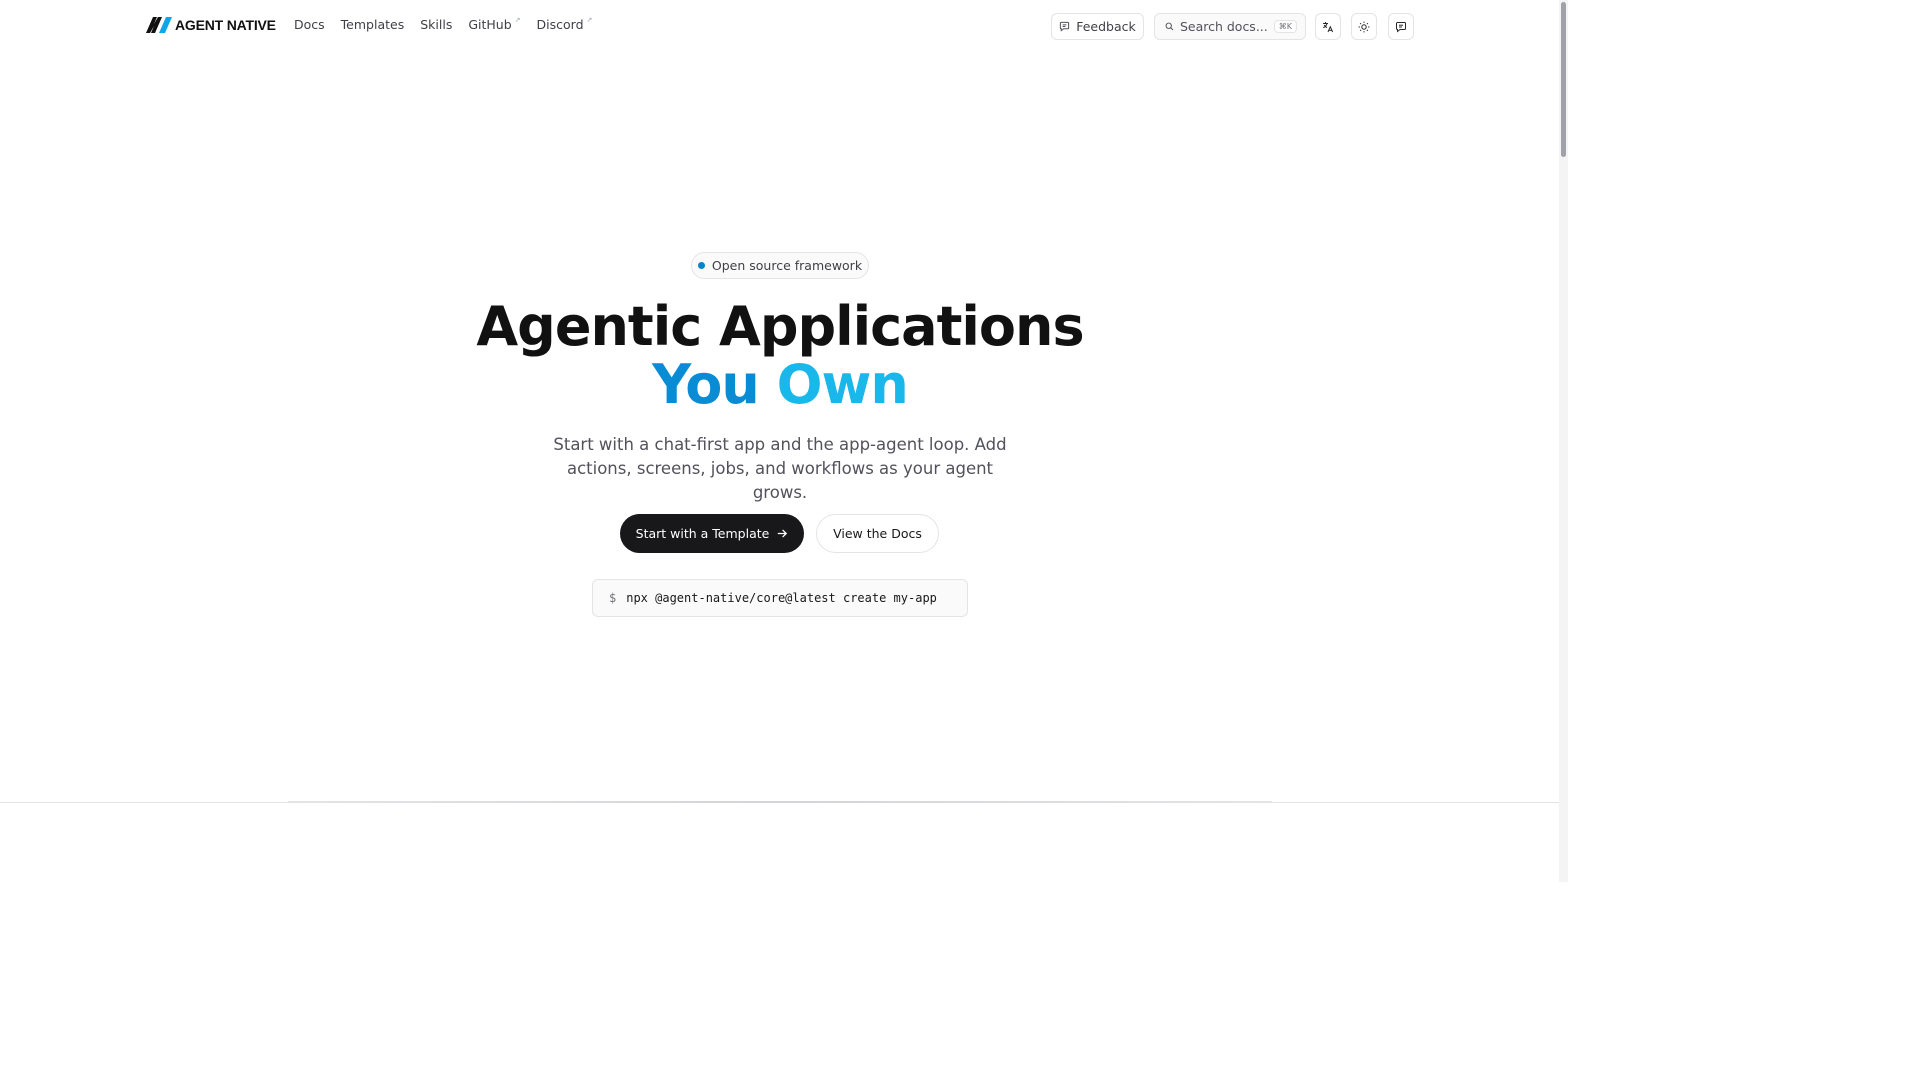  I want to click on view-docs-label: View the Docs, so click(877, 533).